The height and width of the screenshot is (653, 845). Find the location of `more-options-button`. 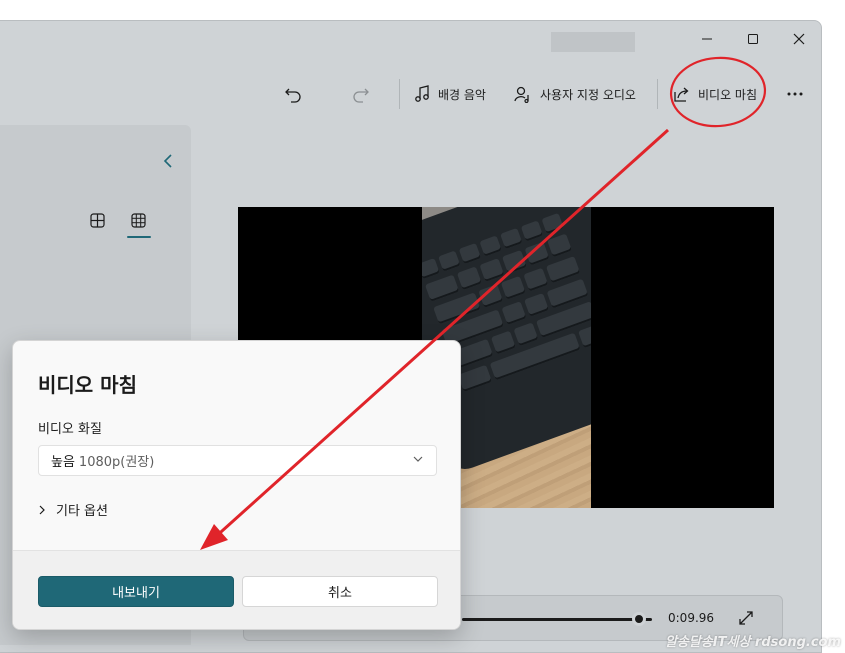

more-options-button is located at coordinates (795, 94).